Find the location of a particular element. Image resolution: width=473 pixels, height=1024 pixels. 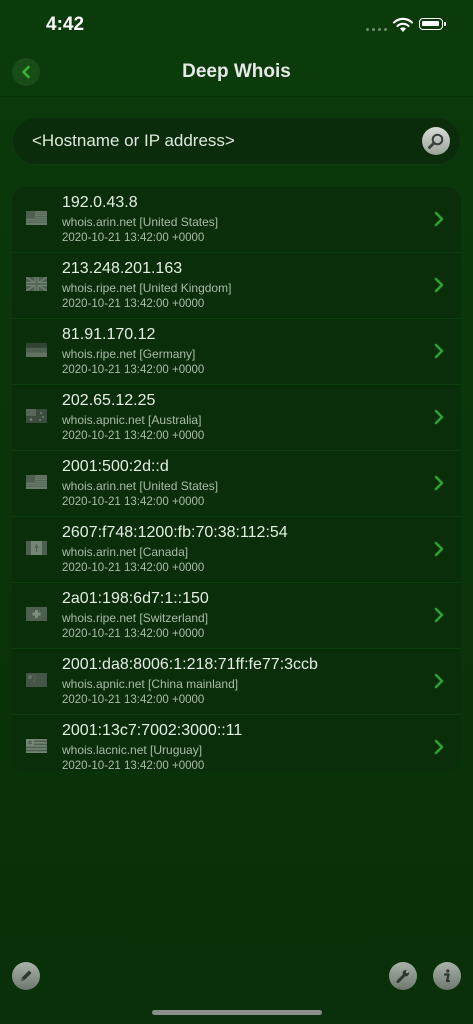

ip-address: 2001:13c7:7002:3000::11 is located at coordinates (152, 730).